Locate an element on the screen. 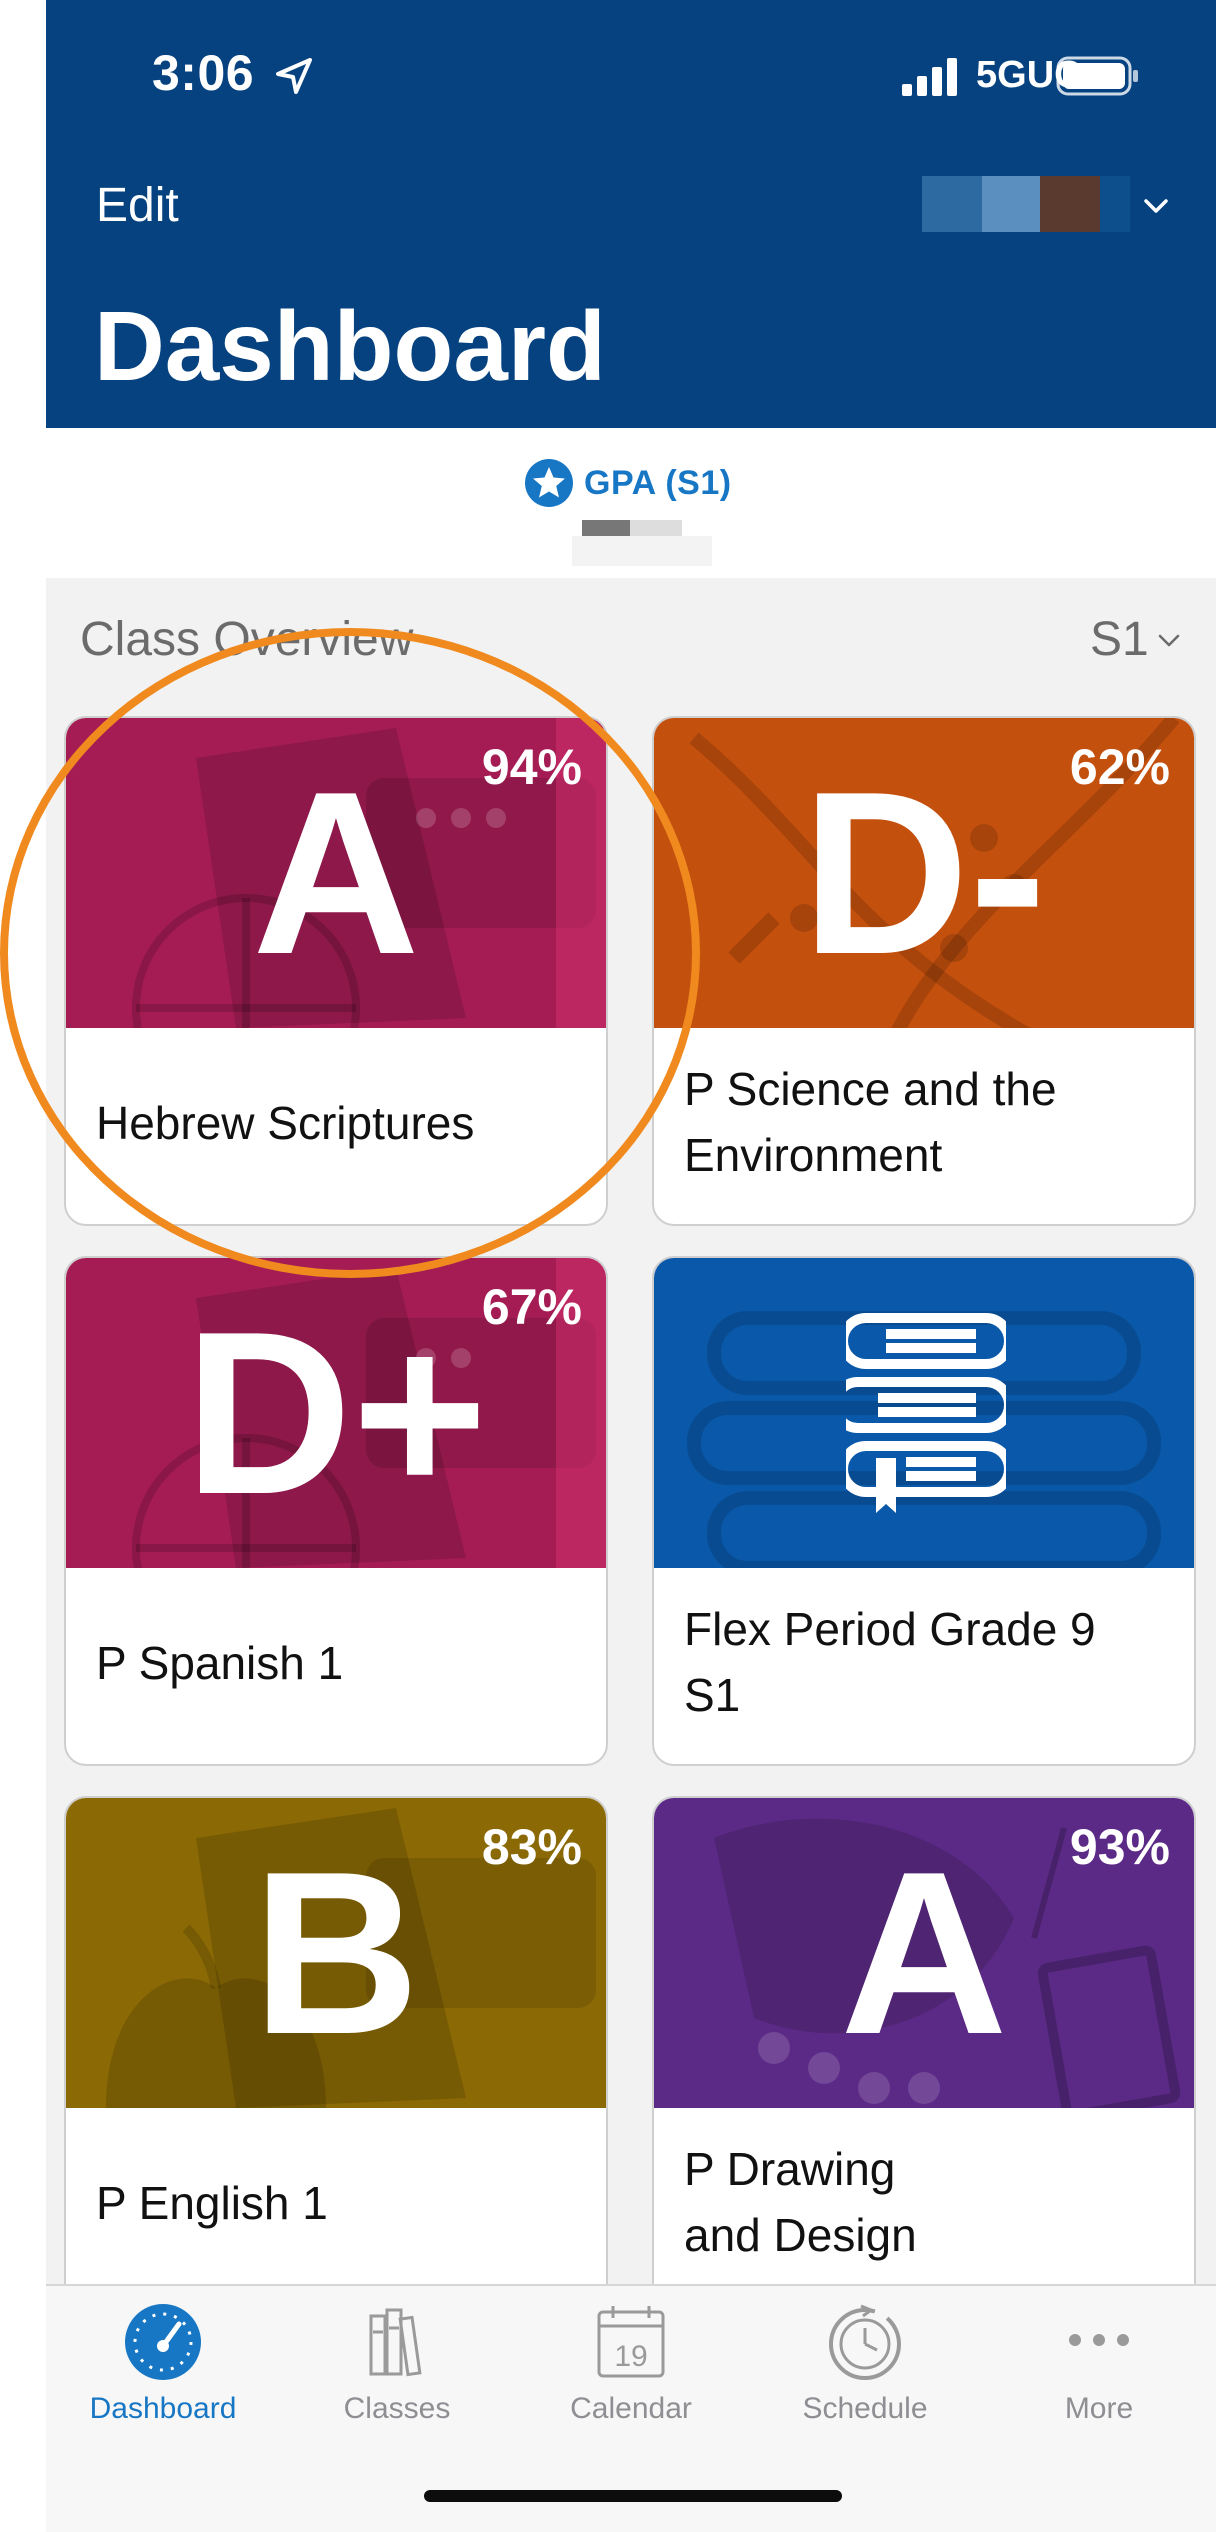 The image size is (1216, 2532). tab-calendar: 19 Calendar is located at coordinates (631, 2367).